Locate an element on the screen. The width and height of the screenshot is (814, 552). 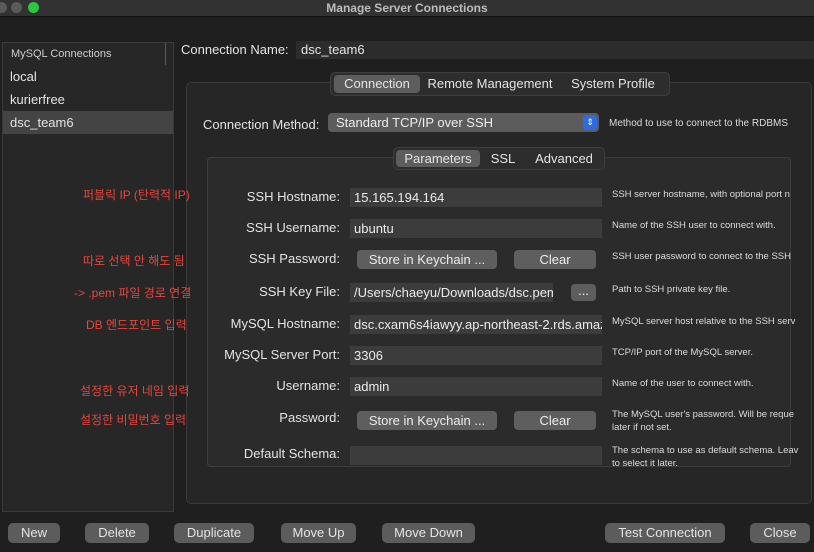
username-input: admin is located at coordinates (476, 386).